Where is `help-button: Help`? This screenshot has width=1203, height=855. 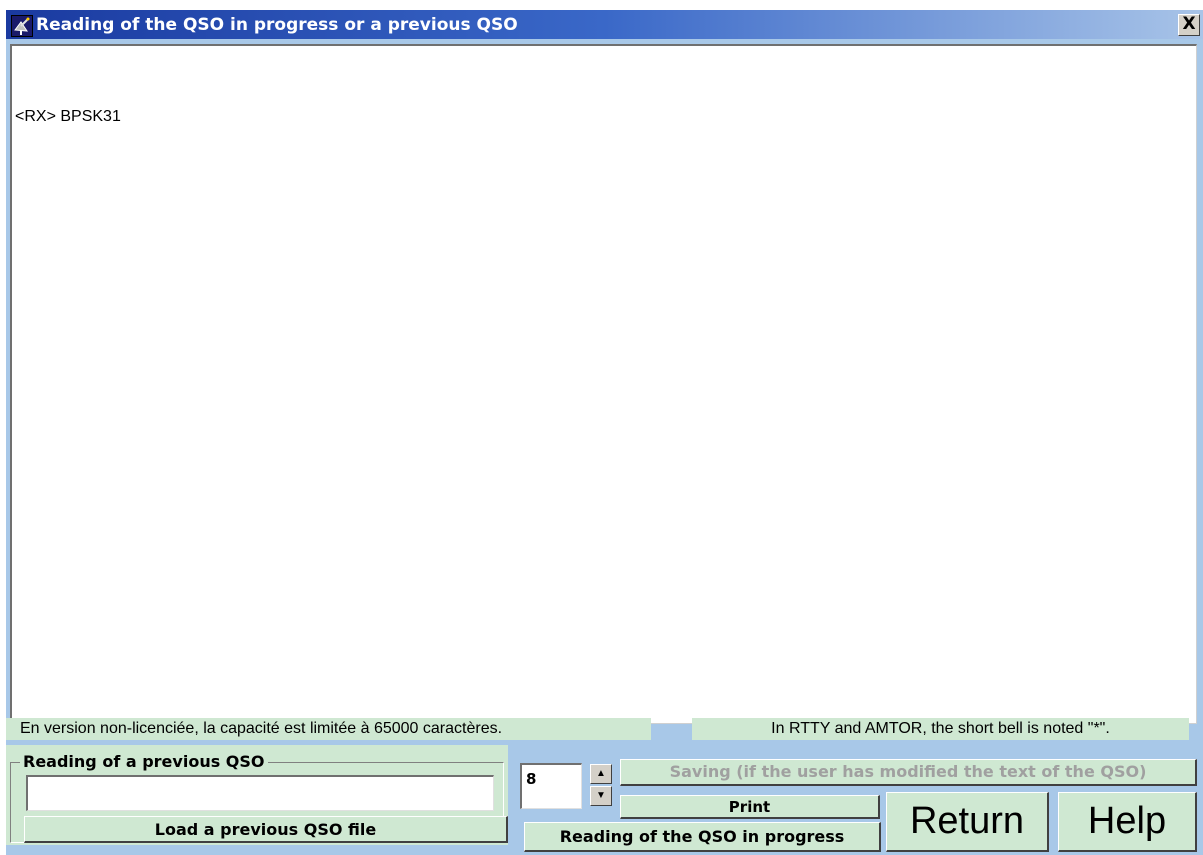
help-button: Help is located at coordinates (1127, 822).